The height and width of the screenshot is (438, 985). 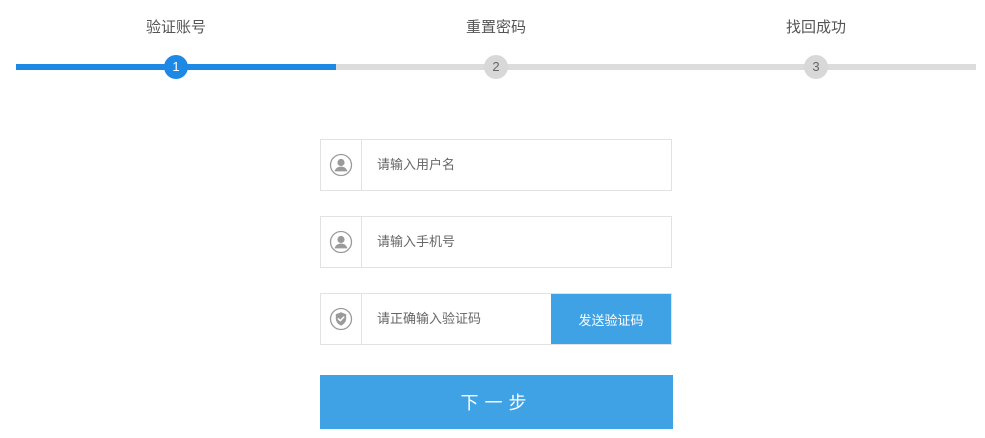 I want to click on shield-check-icon, so click(x=341, y=319).